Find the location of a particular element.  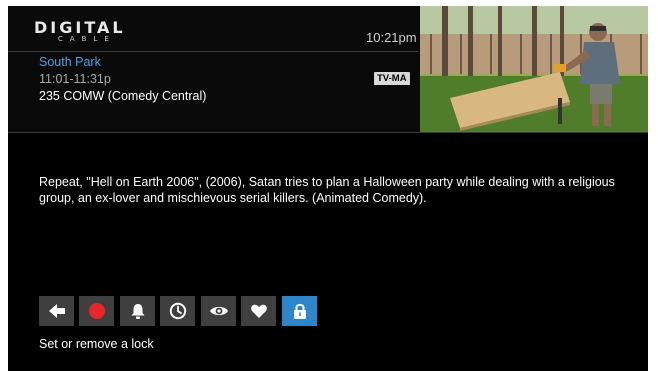

action-hint: Set or remove a lock is located at coordinates (96, 344).